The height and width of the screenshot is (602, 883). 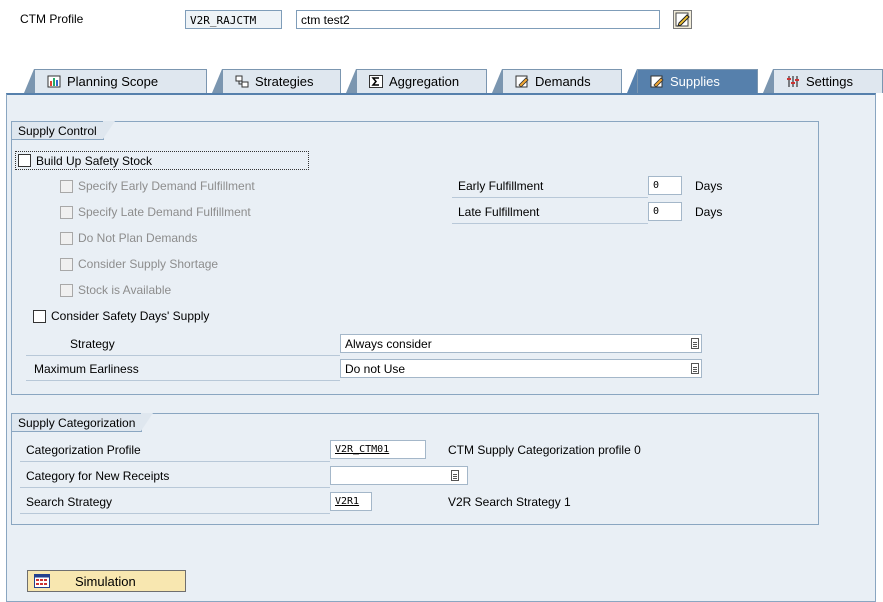 What do you see at coordinates (376, 81) in the screenshot?
I see `sigma-icon` at bounding box center [376, 81].